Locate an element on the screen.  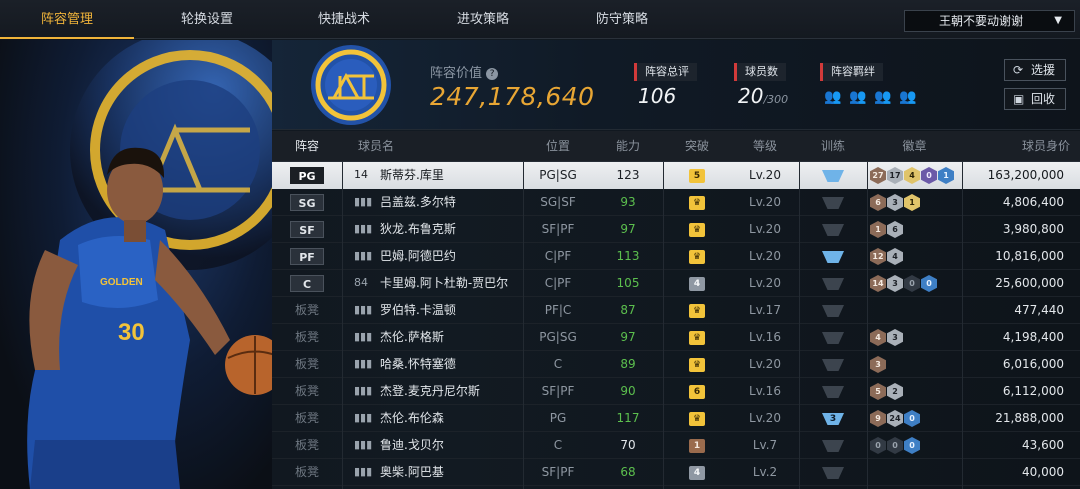
col-level: 等级 is located at coordinates (765, 146).